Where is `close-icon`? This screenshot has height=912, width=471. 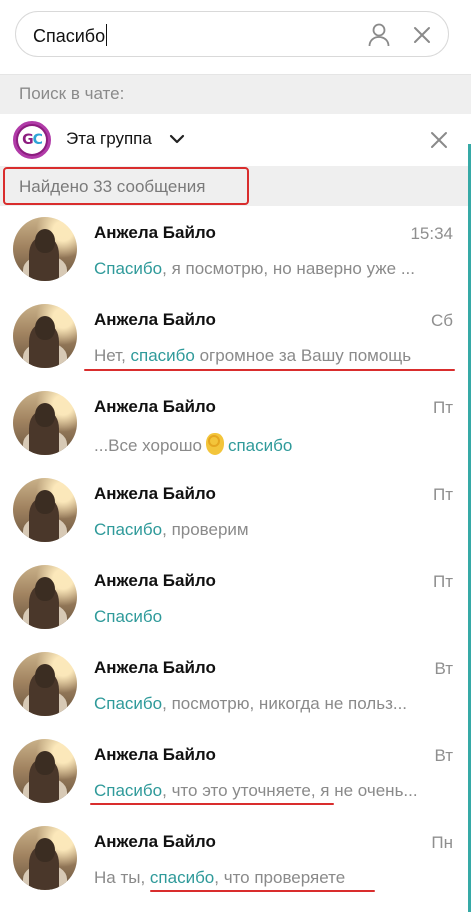
close-icon is located at coordinates (439, 140).